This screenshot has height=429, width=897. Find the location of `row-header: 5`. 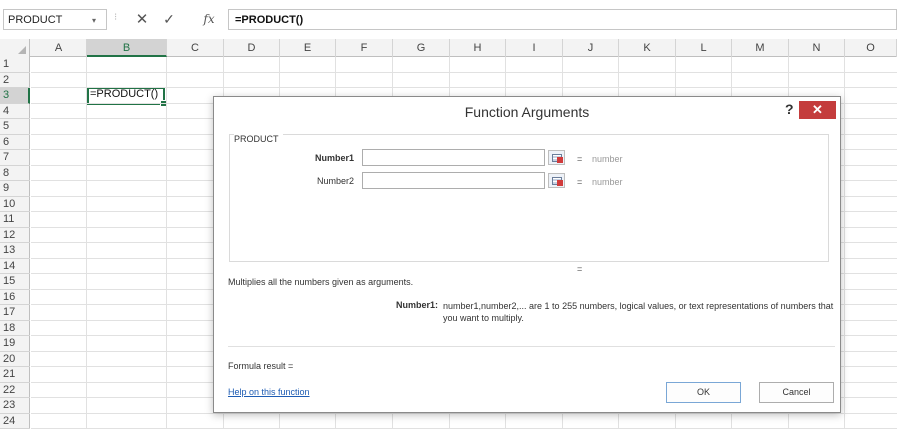

row-header: 5 is located at coordinates (15, 127).